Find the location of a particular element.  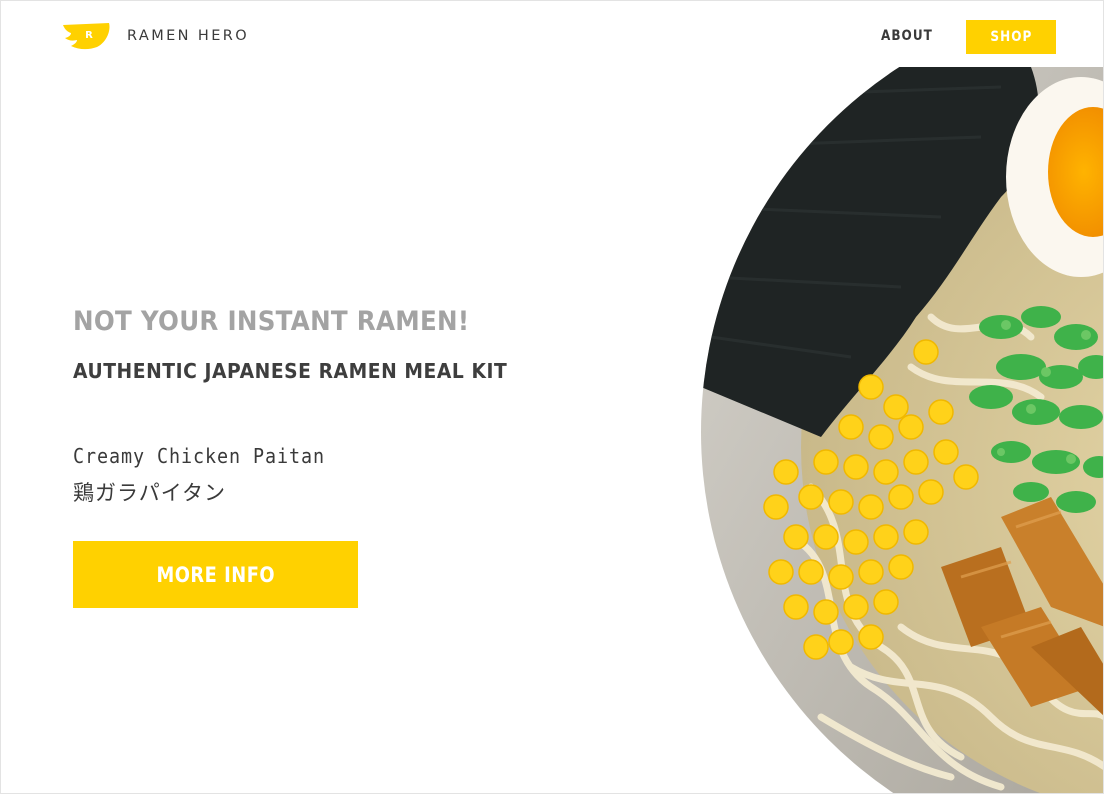

more-info-button: MORE INFO is located at coordinates (215, 574).